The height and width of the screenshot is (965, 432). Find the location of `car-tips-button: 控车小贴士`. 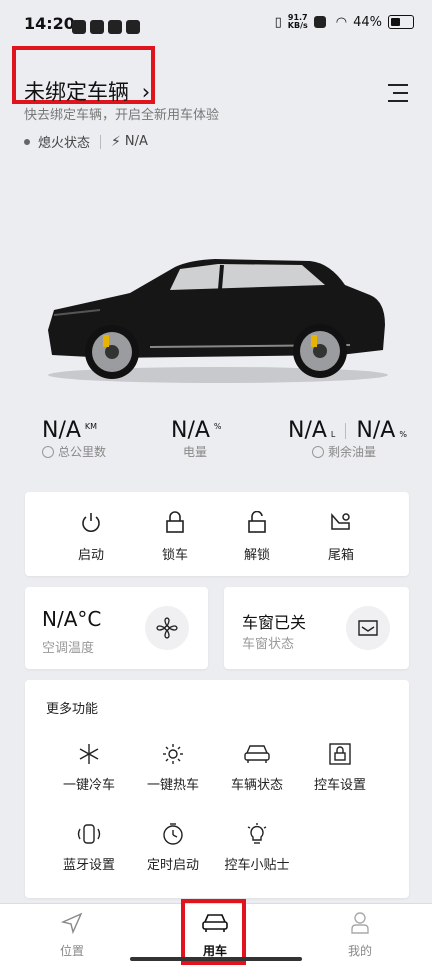

car-tips-button: 控车小贴士 is located at coordinates (257, 846).